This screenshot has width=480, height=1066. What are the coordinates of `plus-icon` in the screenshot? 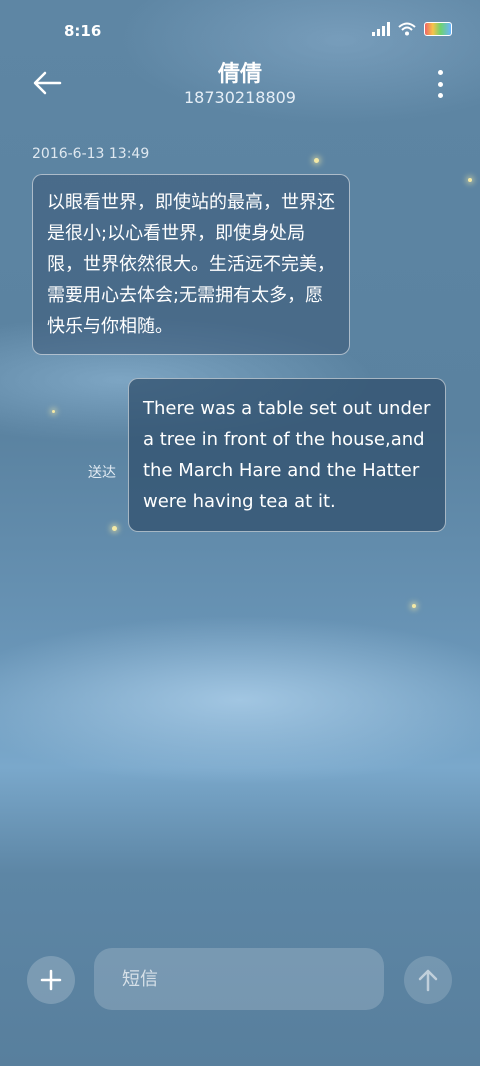 It's located at (51, 980).